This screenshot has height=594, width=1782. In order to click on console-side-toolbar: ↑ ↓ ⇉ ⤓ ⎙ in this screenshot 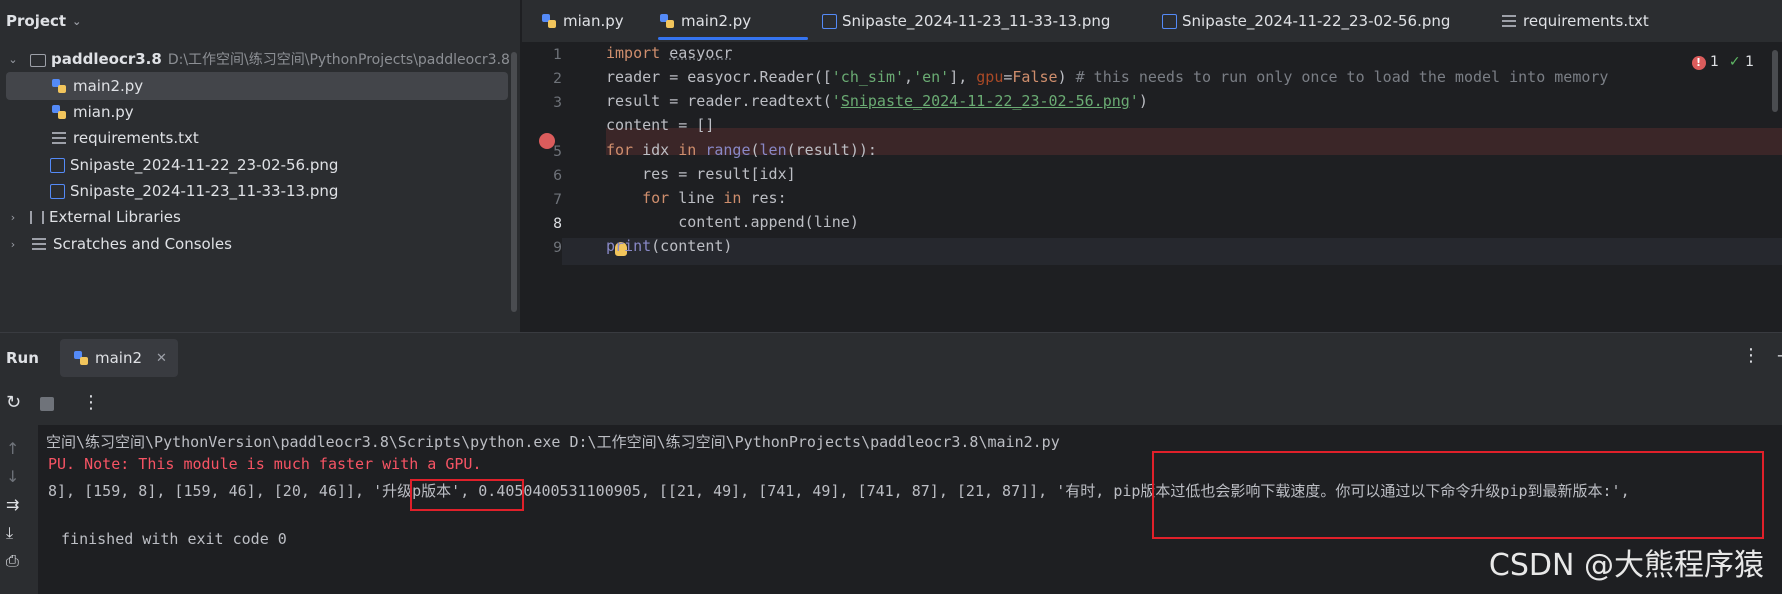, I will do `click(19, 509)`.